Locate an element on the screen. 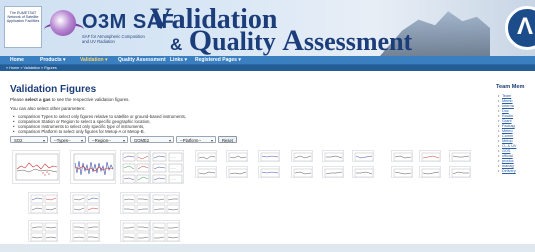 The height and width of the screenshot is (252, 535). nav-registered-pages: Registered Pages ▾ is located at coordinates (218, 60).